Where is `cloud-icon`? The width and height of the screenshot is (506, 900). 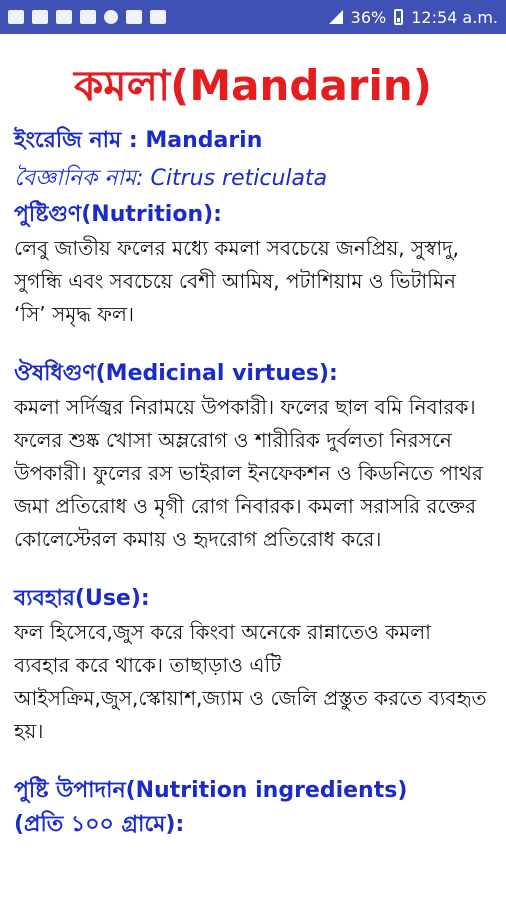 cloud-icon is located at coordinates (40, 17).